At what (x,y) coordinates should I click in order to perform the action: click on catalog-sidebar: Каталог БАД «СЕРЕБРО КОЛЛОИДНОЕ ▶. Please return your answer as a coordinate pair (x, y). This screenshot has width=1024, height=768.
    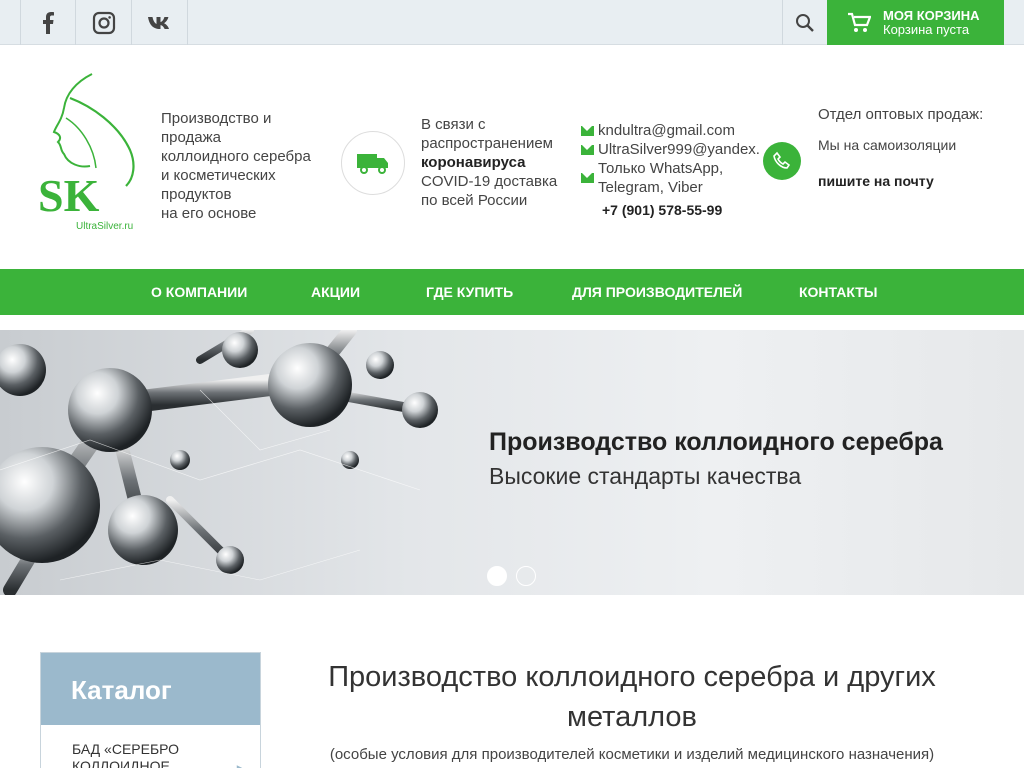
    Looking at the image, I should click on (150, 710).